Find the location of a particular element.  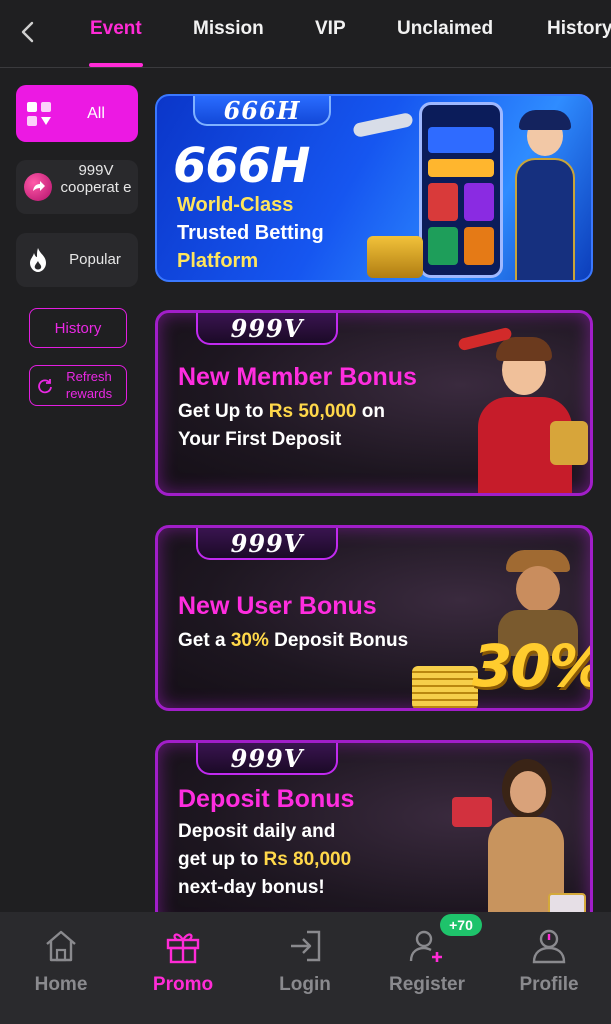

refresh-rewards-label: Refresh rewards is located at coordinates (89, 385).